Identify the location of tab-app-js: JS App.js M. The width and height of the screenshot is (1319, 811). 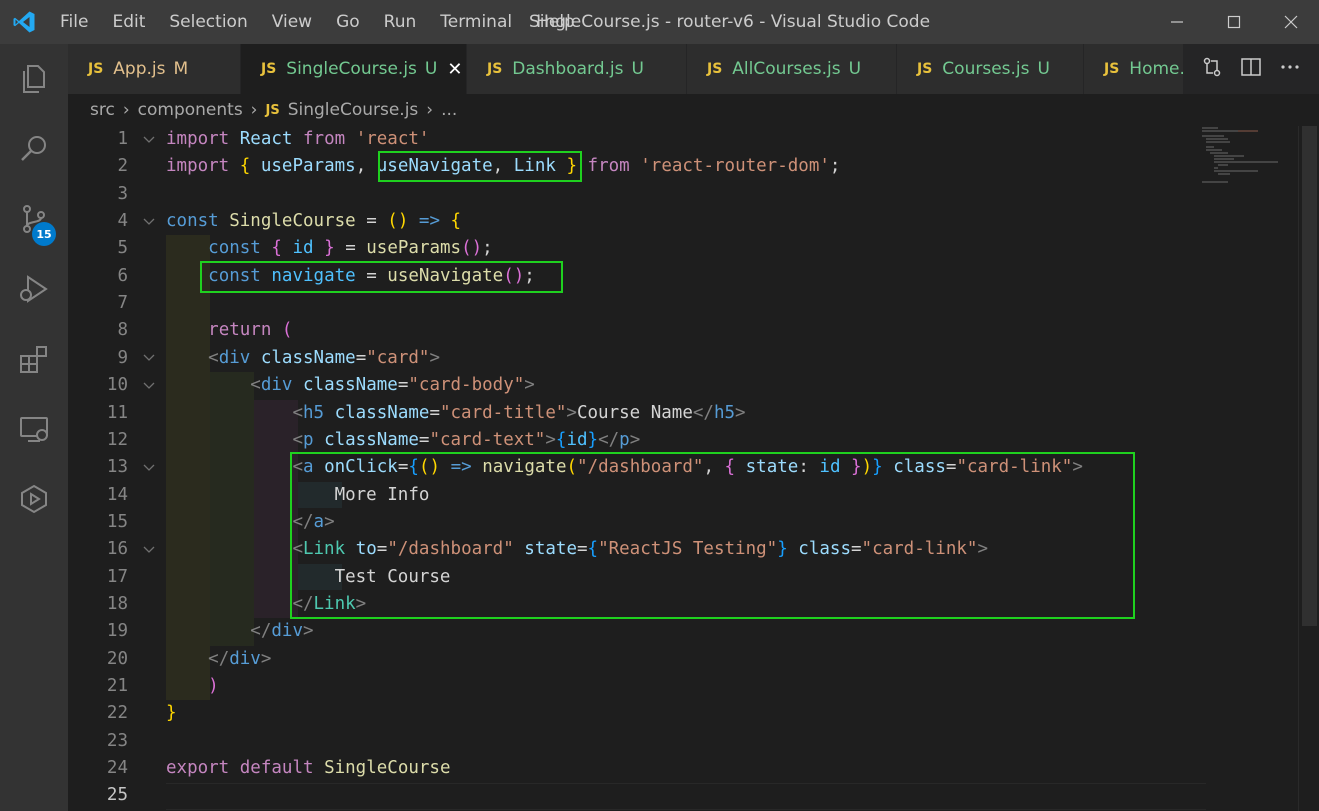
(154, 69).